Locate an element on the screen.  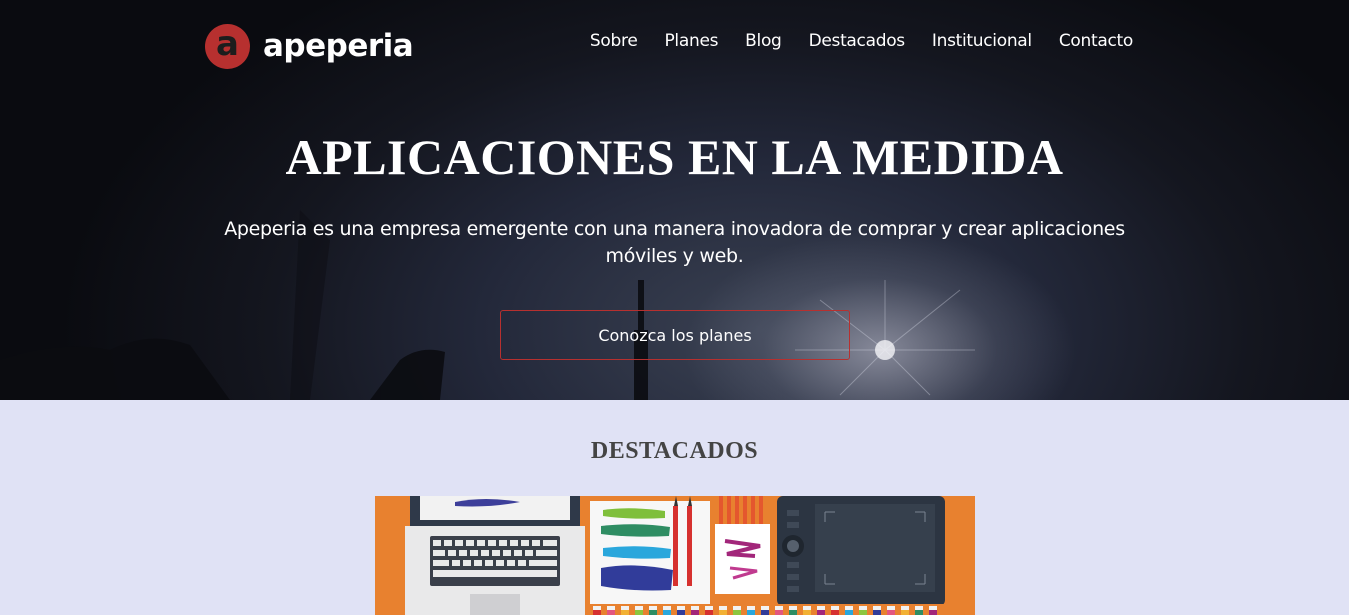
featured-image is located at coordinates (675, 555).